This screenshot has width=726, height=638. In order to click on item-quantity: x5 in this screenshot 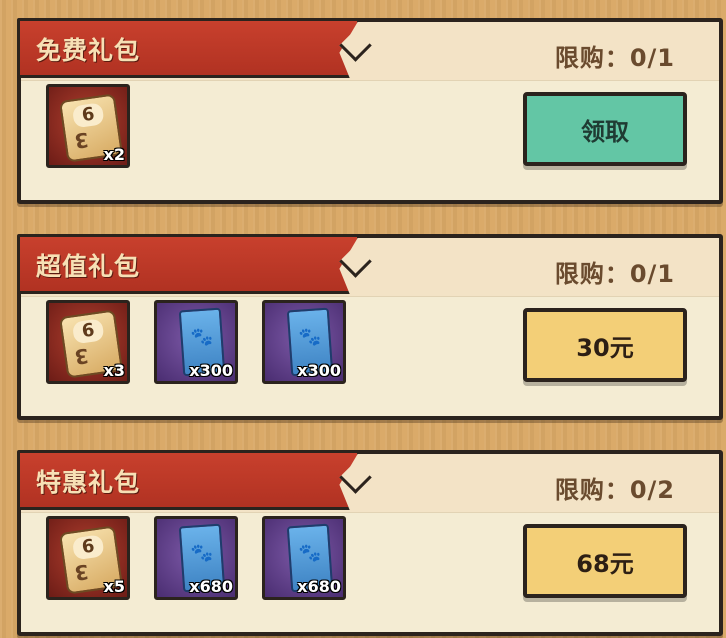, I will do `click(114, 586)`.